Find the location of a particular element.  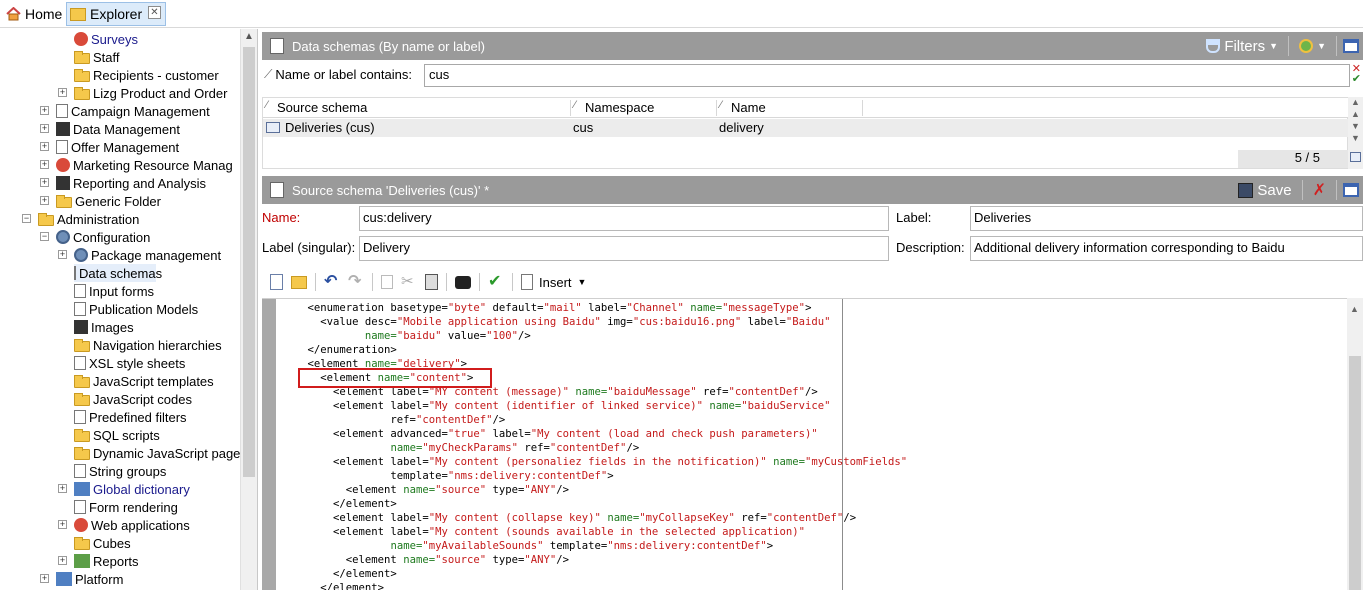

tree-item: Administration is located at coordinates (88, 219).